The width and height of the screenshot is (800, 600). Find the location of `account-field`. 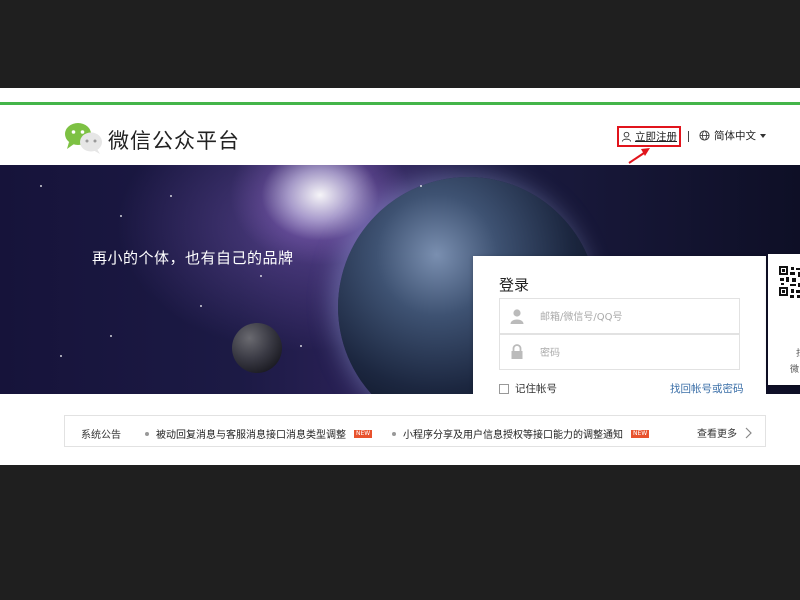

account-field is located at coordinates (619, 316).